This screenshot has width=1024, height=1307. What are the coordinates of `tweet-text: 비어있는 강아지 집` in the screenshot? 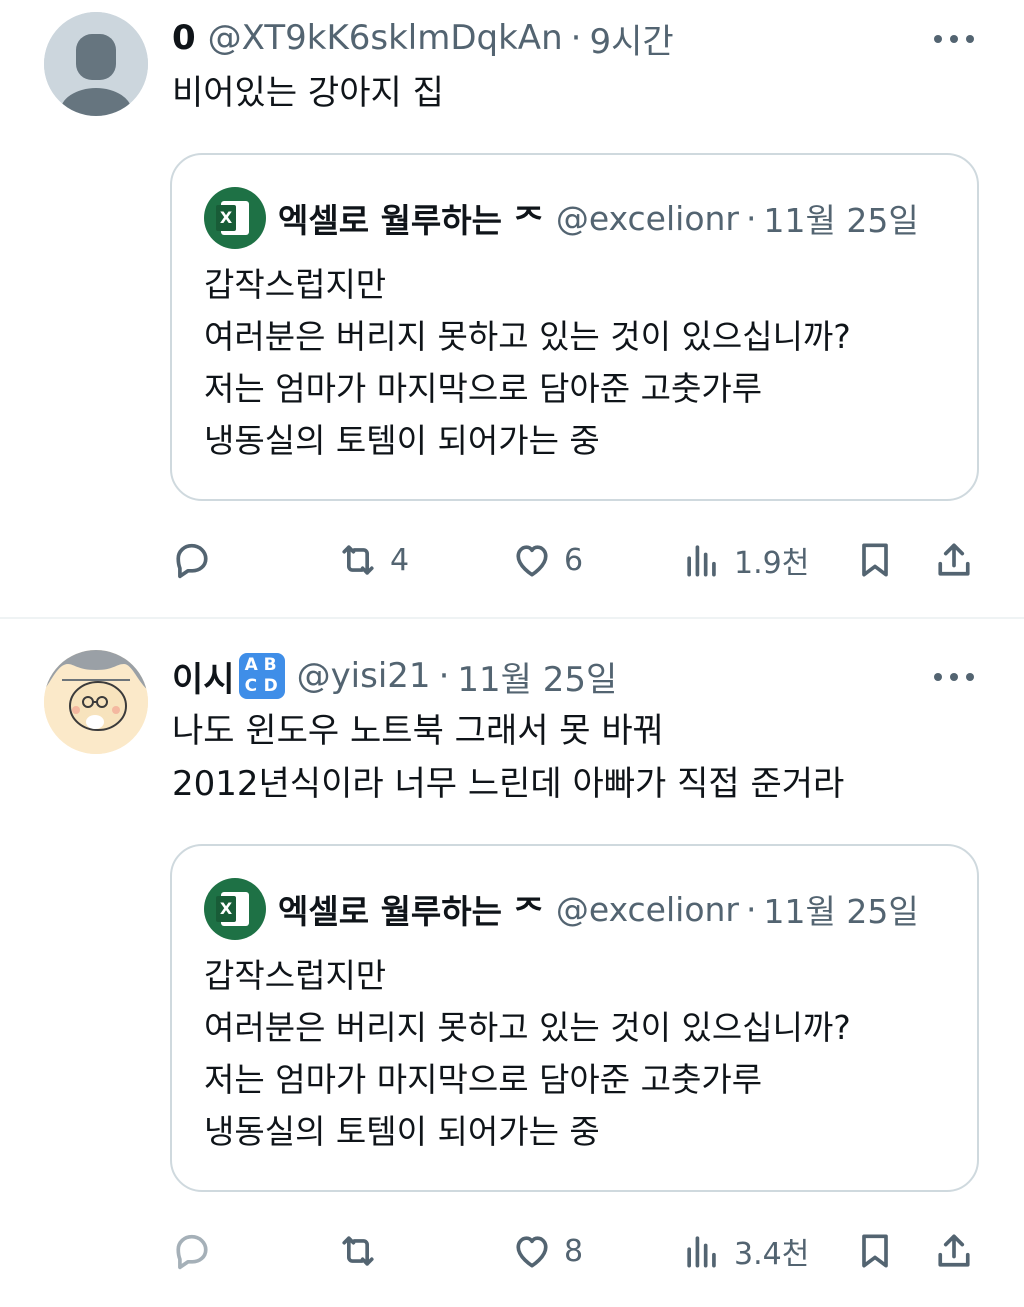 It's located at (308, 93).